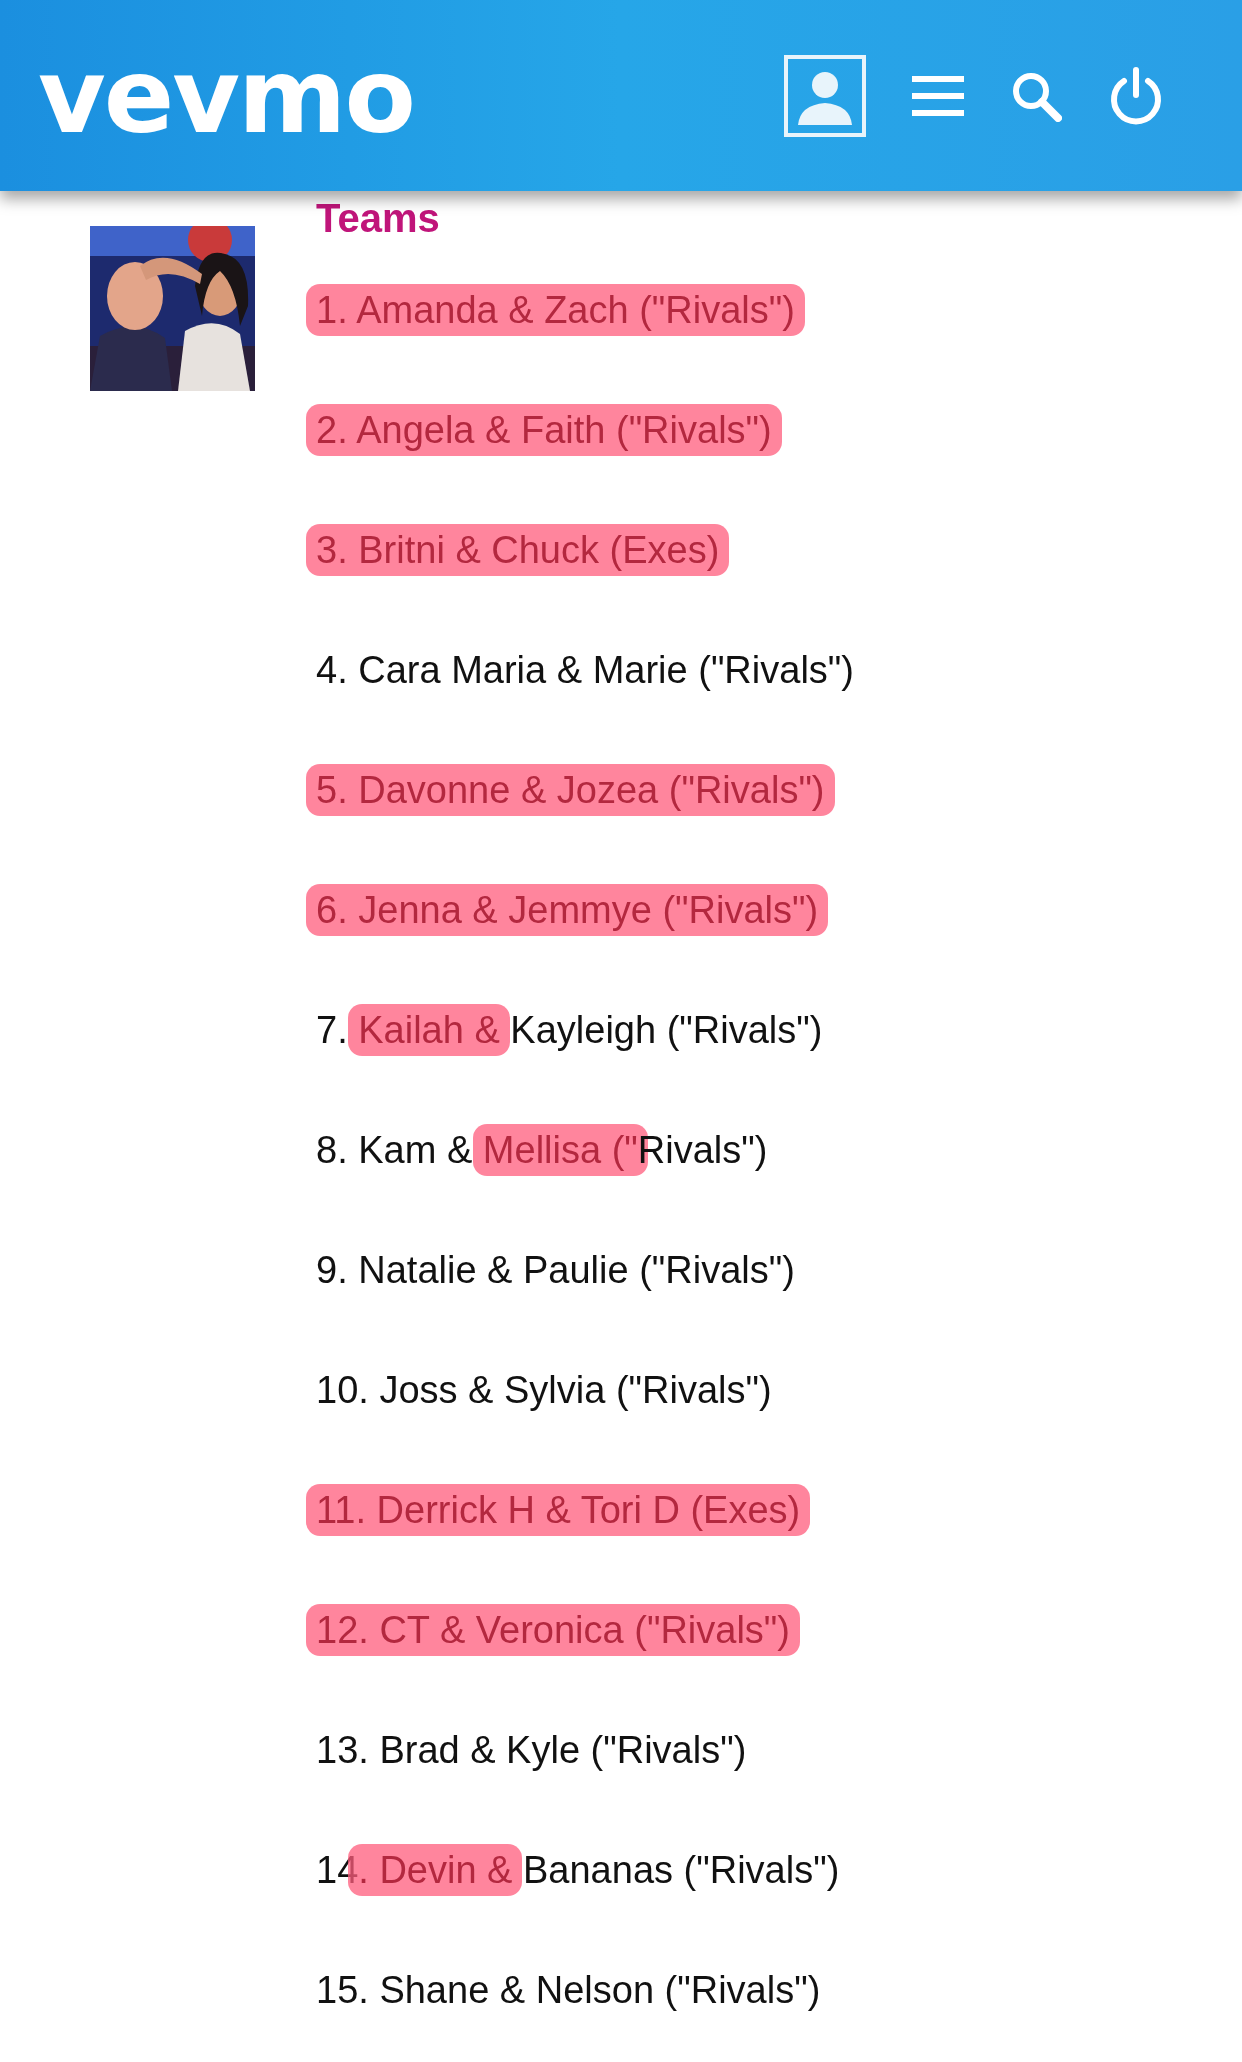 The height and width of the screenshot is (2062, 1242). What do you see at coordinates (544, 1390) in the screenshot?
I see `team-entry: 10. Joss & Sylvia ("Rivals")` at bounding box center [544, 1390].